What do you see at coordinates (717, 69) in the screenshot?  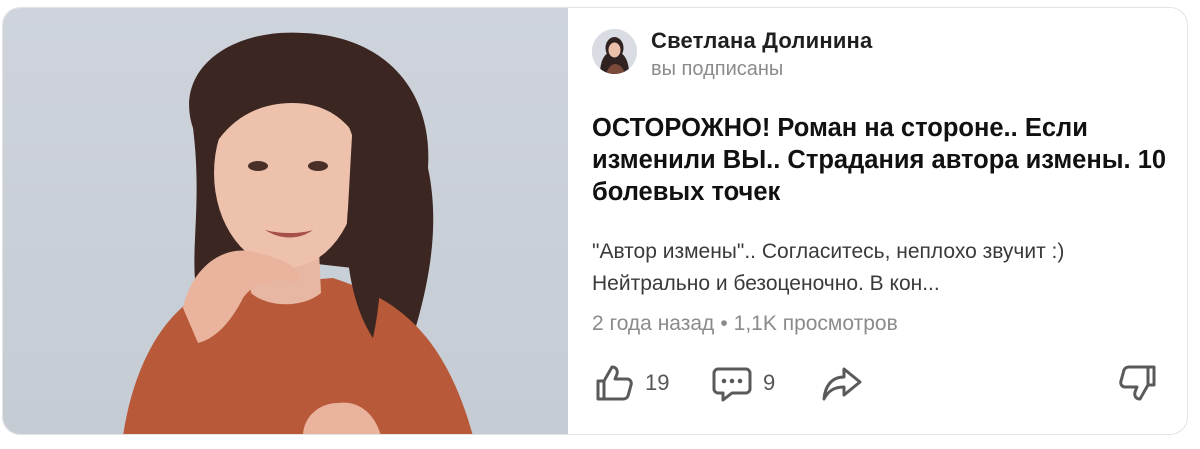 I see `subscription-status: вы подписаны` at bounding box center [717, 69].